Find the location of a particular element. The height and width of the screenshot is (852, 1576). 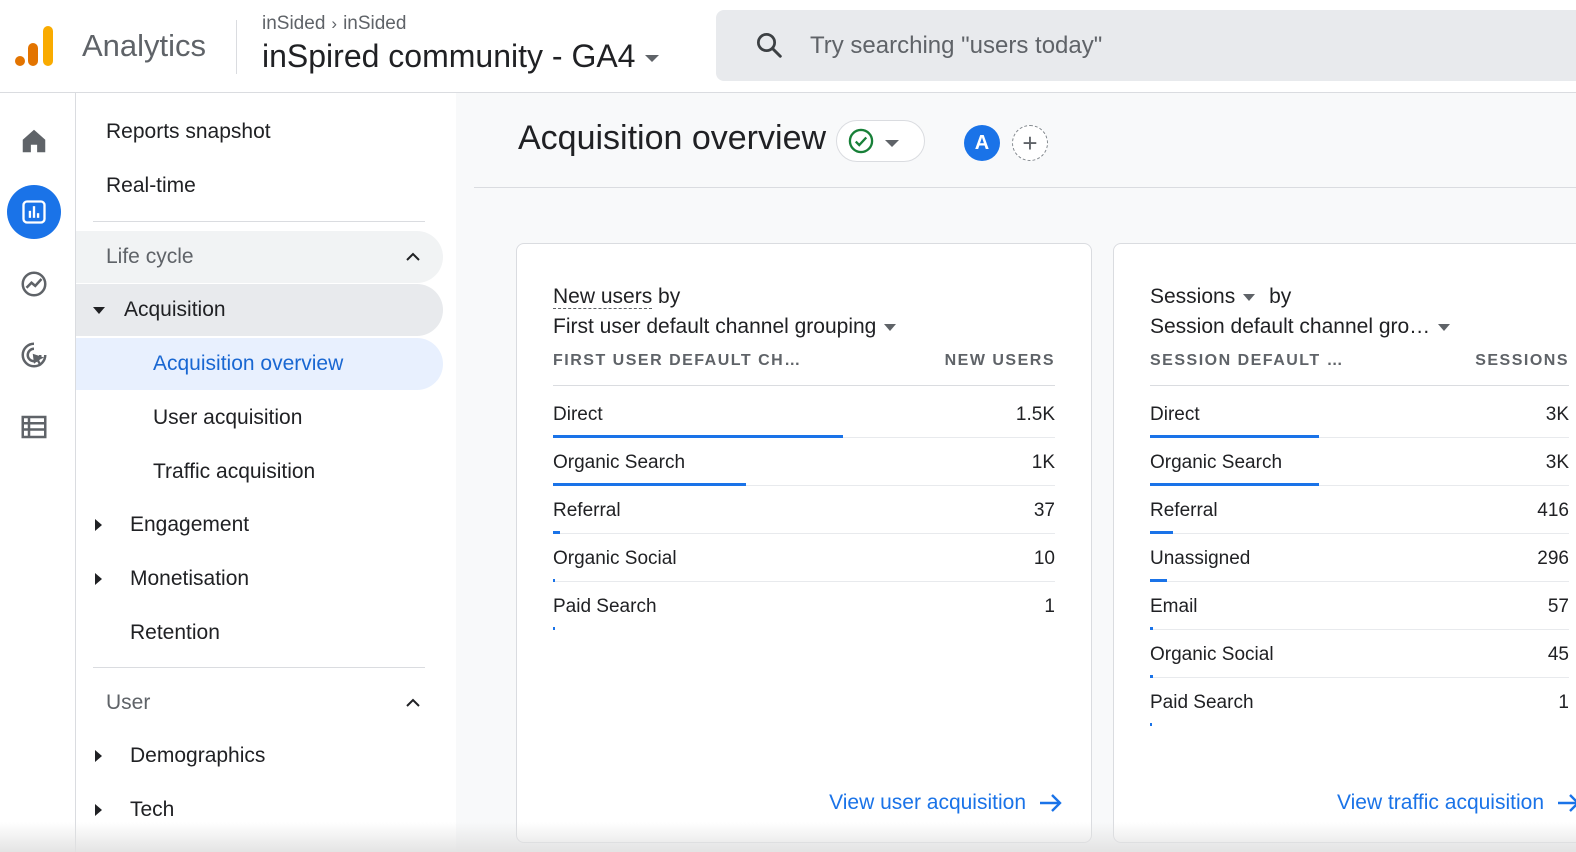

report-status-button is located at coordinates (880, 141).